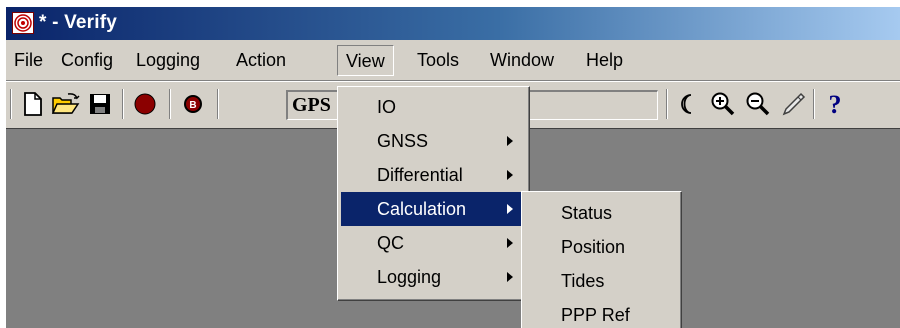 Image resolution: width=900 pixels, height=328 pixels. I want to click on calculation-submenu: Status Position Tides PPP Ref, so click(601, 259).